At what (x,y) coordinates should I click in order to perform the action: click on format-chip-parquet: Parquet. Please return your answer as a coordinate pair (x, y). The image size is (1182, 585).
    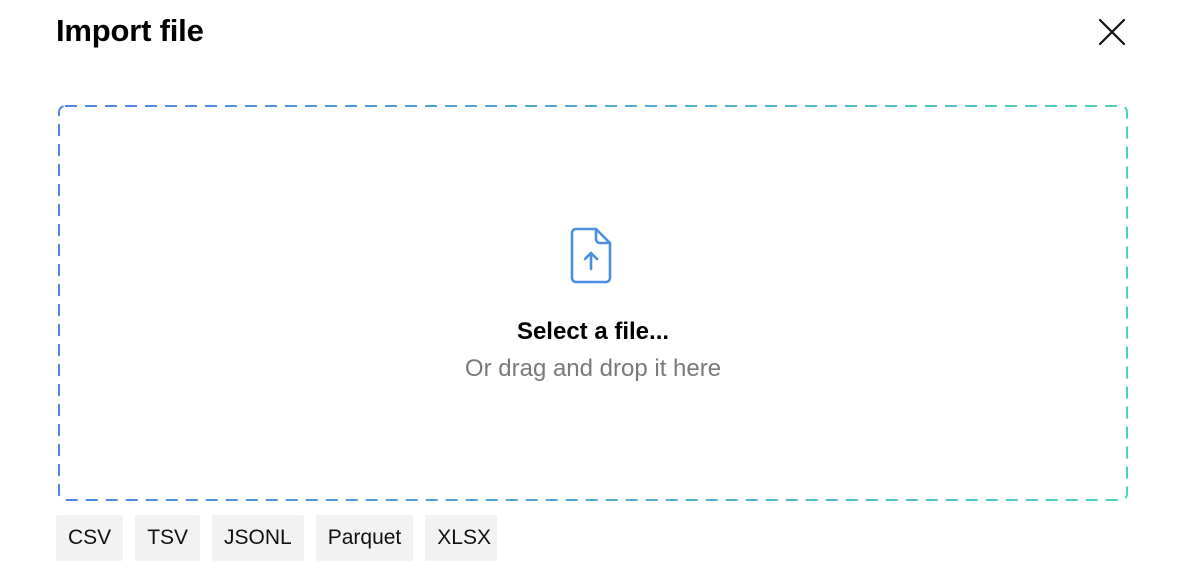
    Looking at the image, I should click on (364, 538).